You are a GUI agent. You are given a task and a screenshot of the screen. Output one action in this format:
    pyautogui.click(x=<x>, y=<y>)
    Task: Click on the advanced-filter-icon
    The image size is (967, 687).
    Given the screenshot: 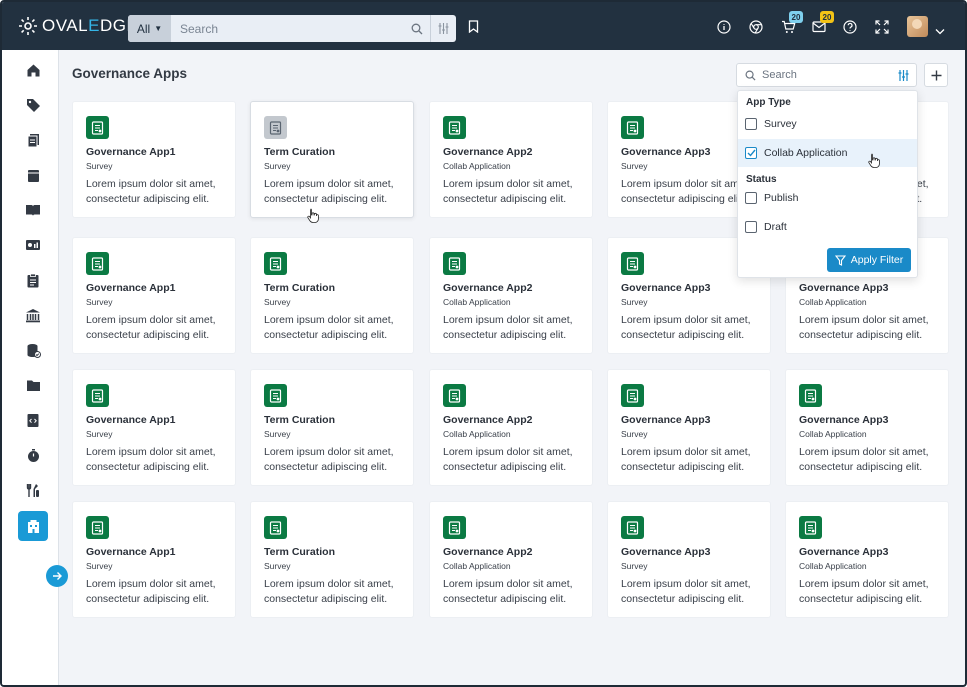 What is the action you would take?
    pyautogui.click(x=443, y=28)
    